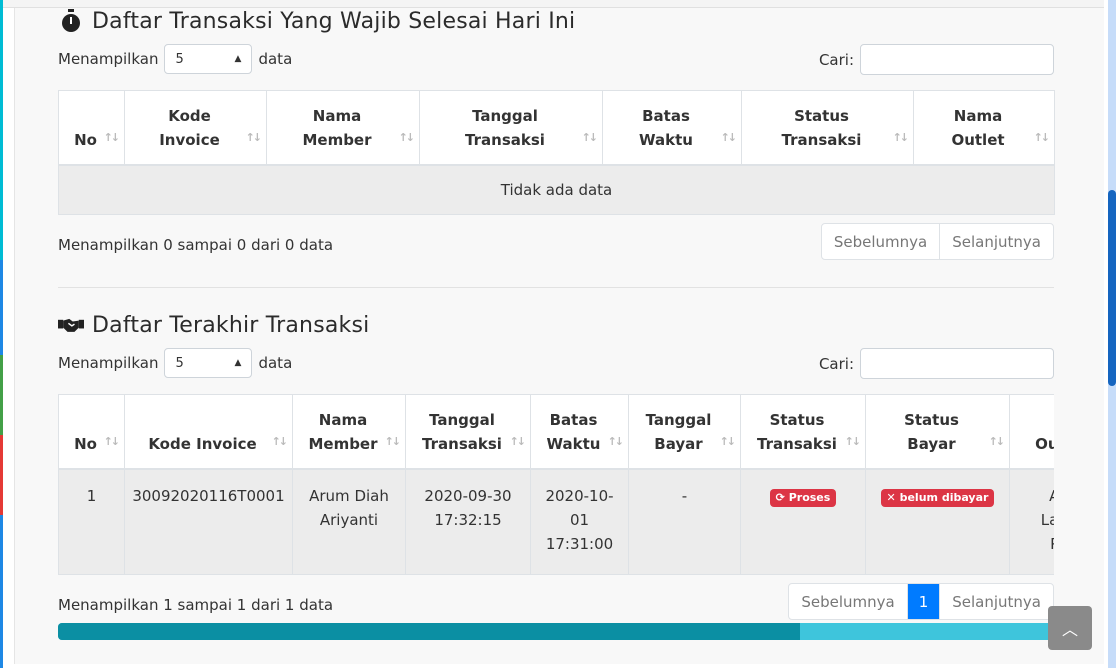 This screenshot has width=1116, height=668. I want to click on cell-batas-waktu: 2020-10- 01 17:31:00, so click(579, 521).